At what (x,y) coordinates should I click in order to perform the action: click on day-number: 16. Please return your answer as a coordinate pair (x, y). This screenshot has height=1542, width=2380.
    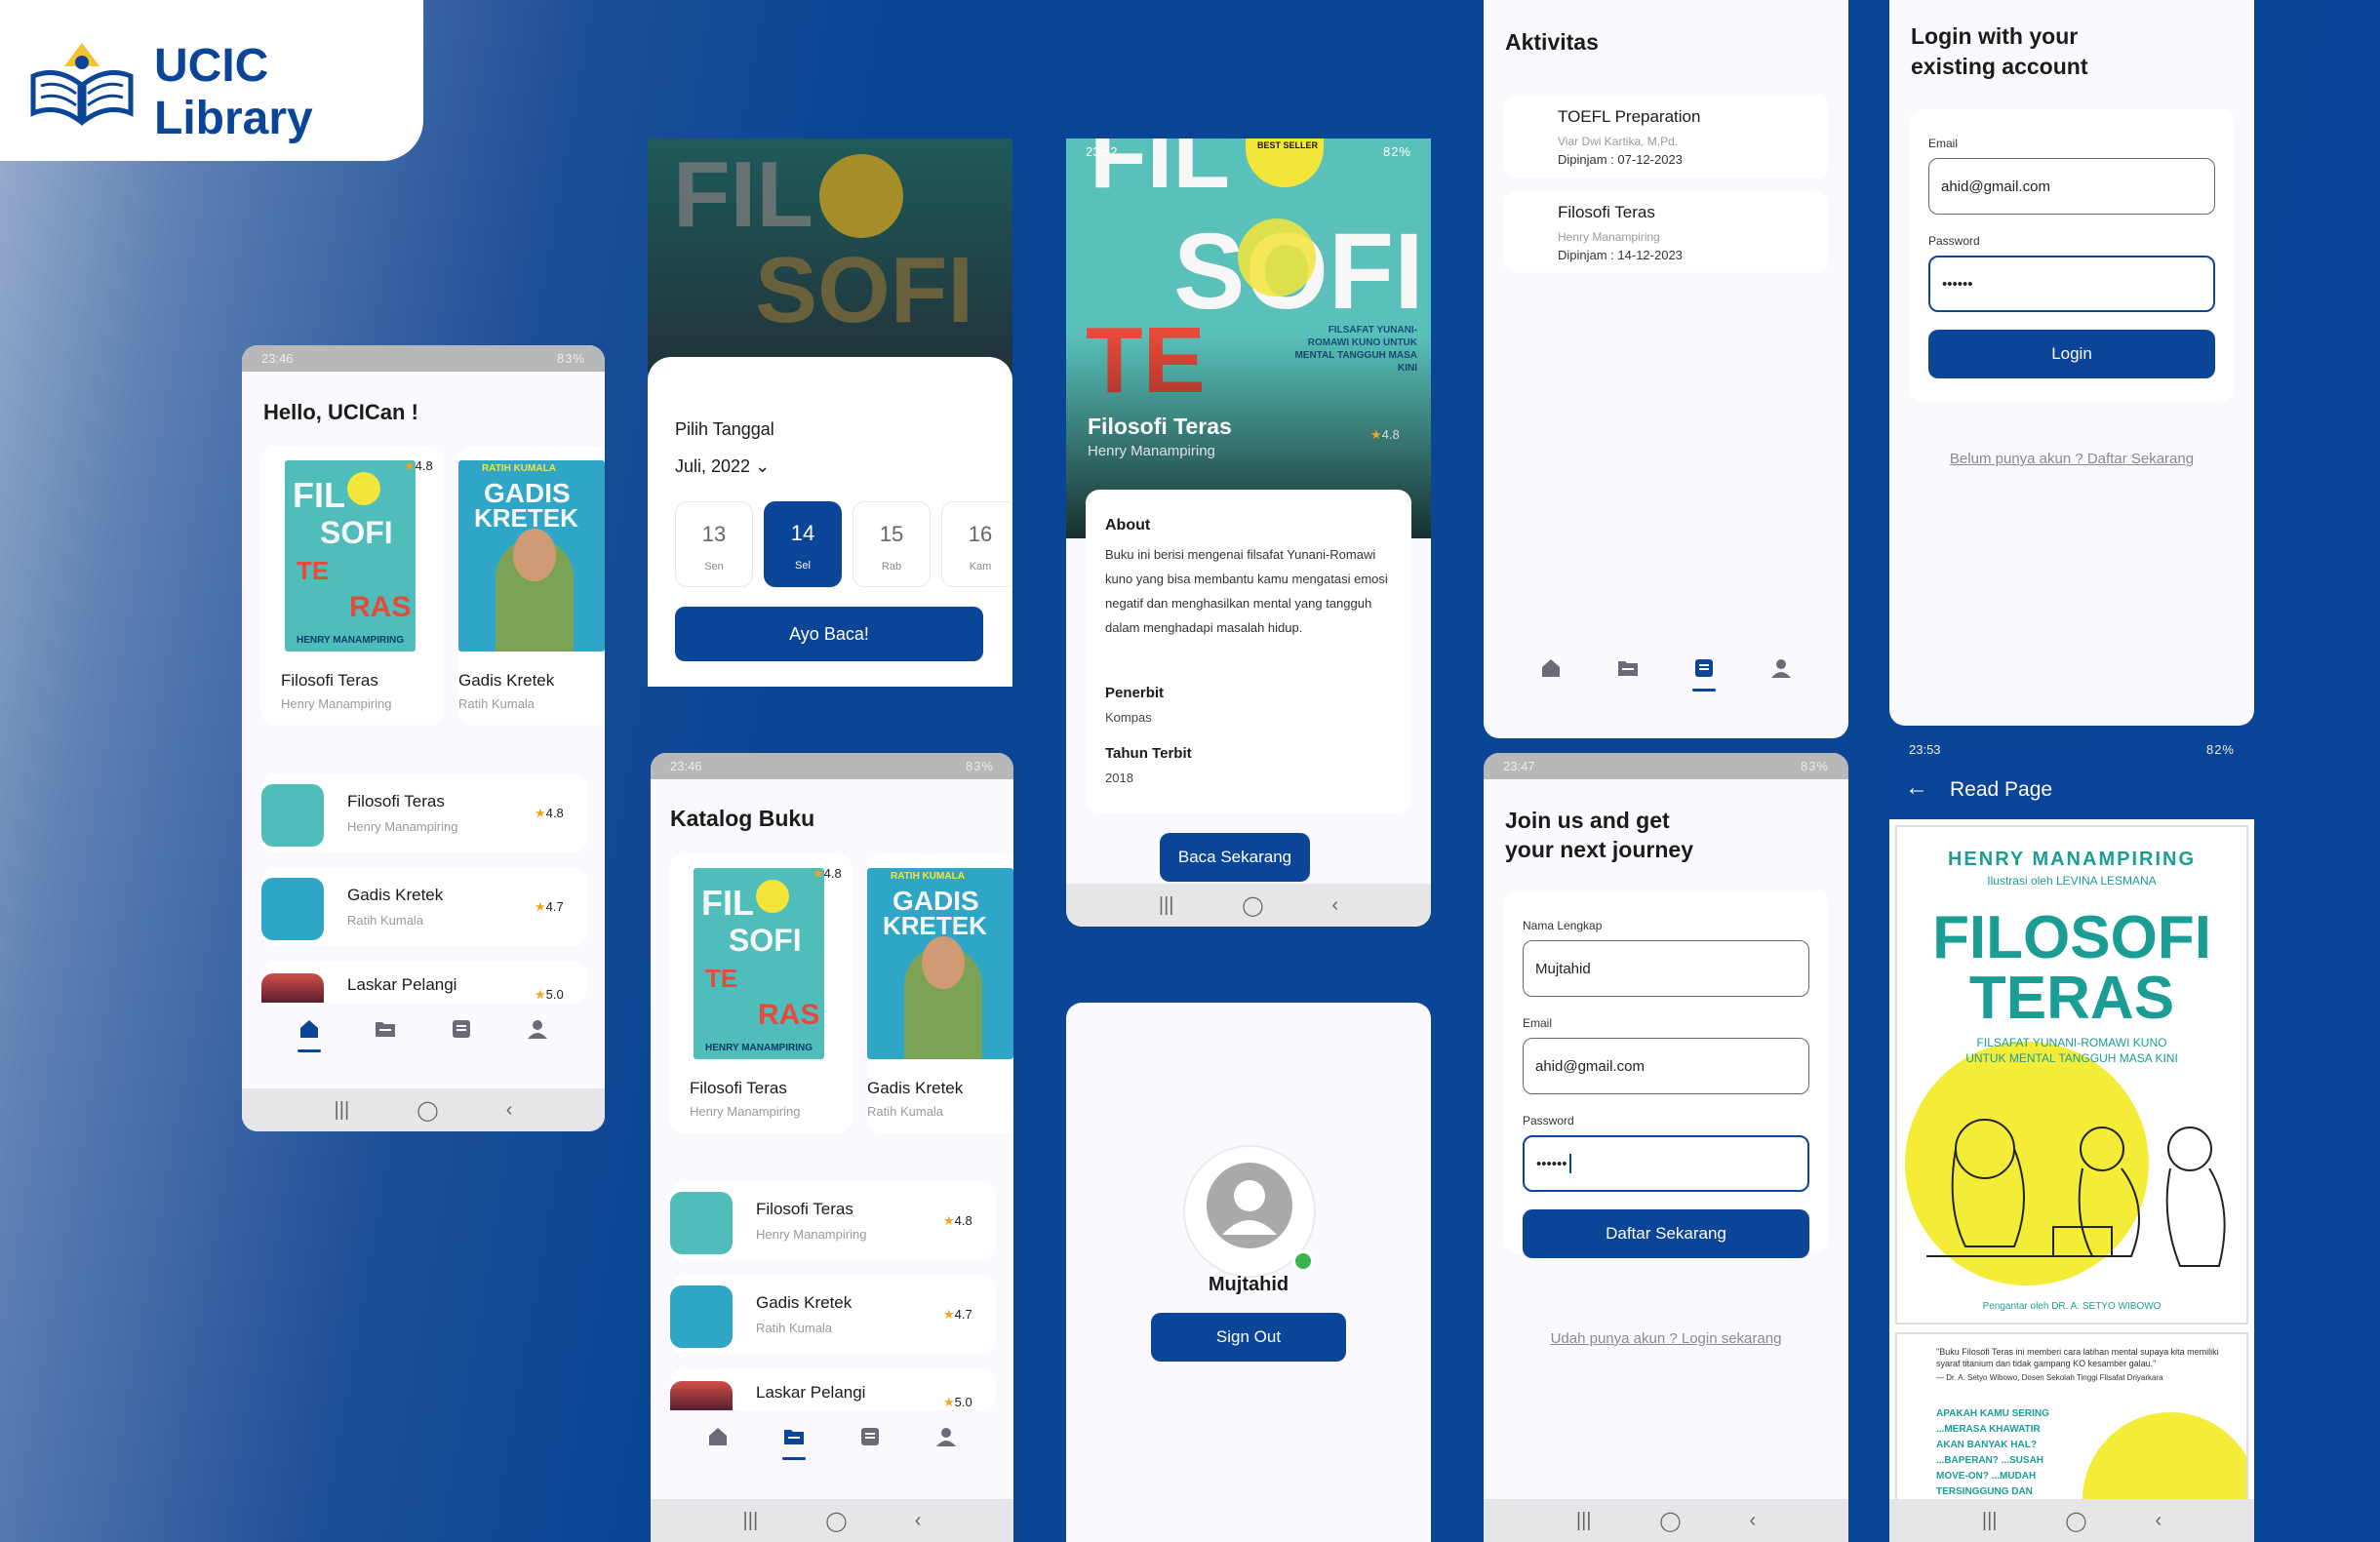
    Looking at the image, I should click on (980, 534).